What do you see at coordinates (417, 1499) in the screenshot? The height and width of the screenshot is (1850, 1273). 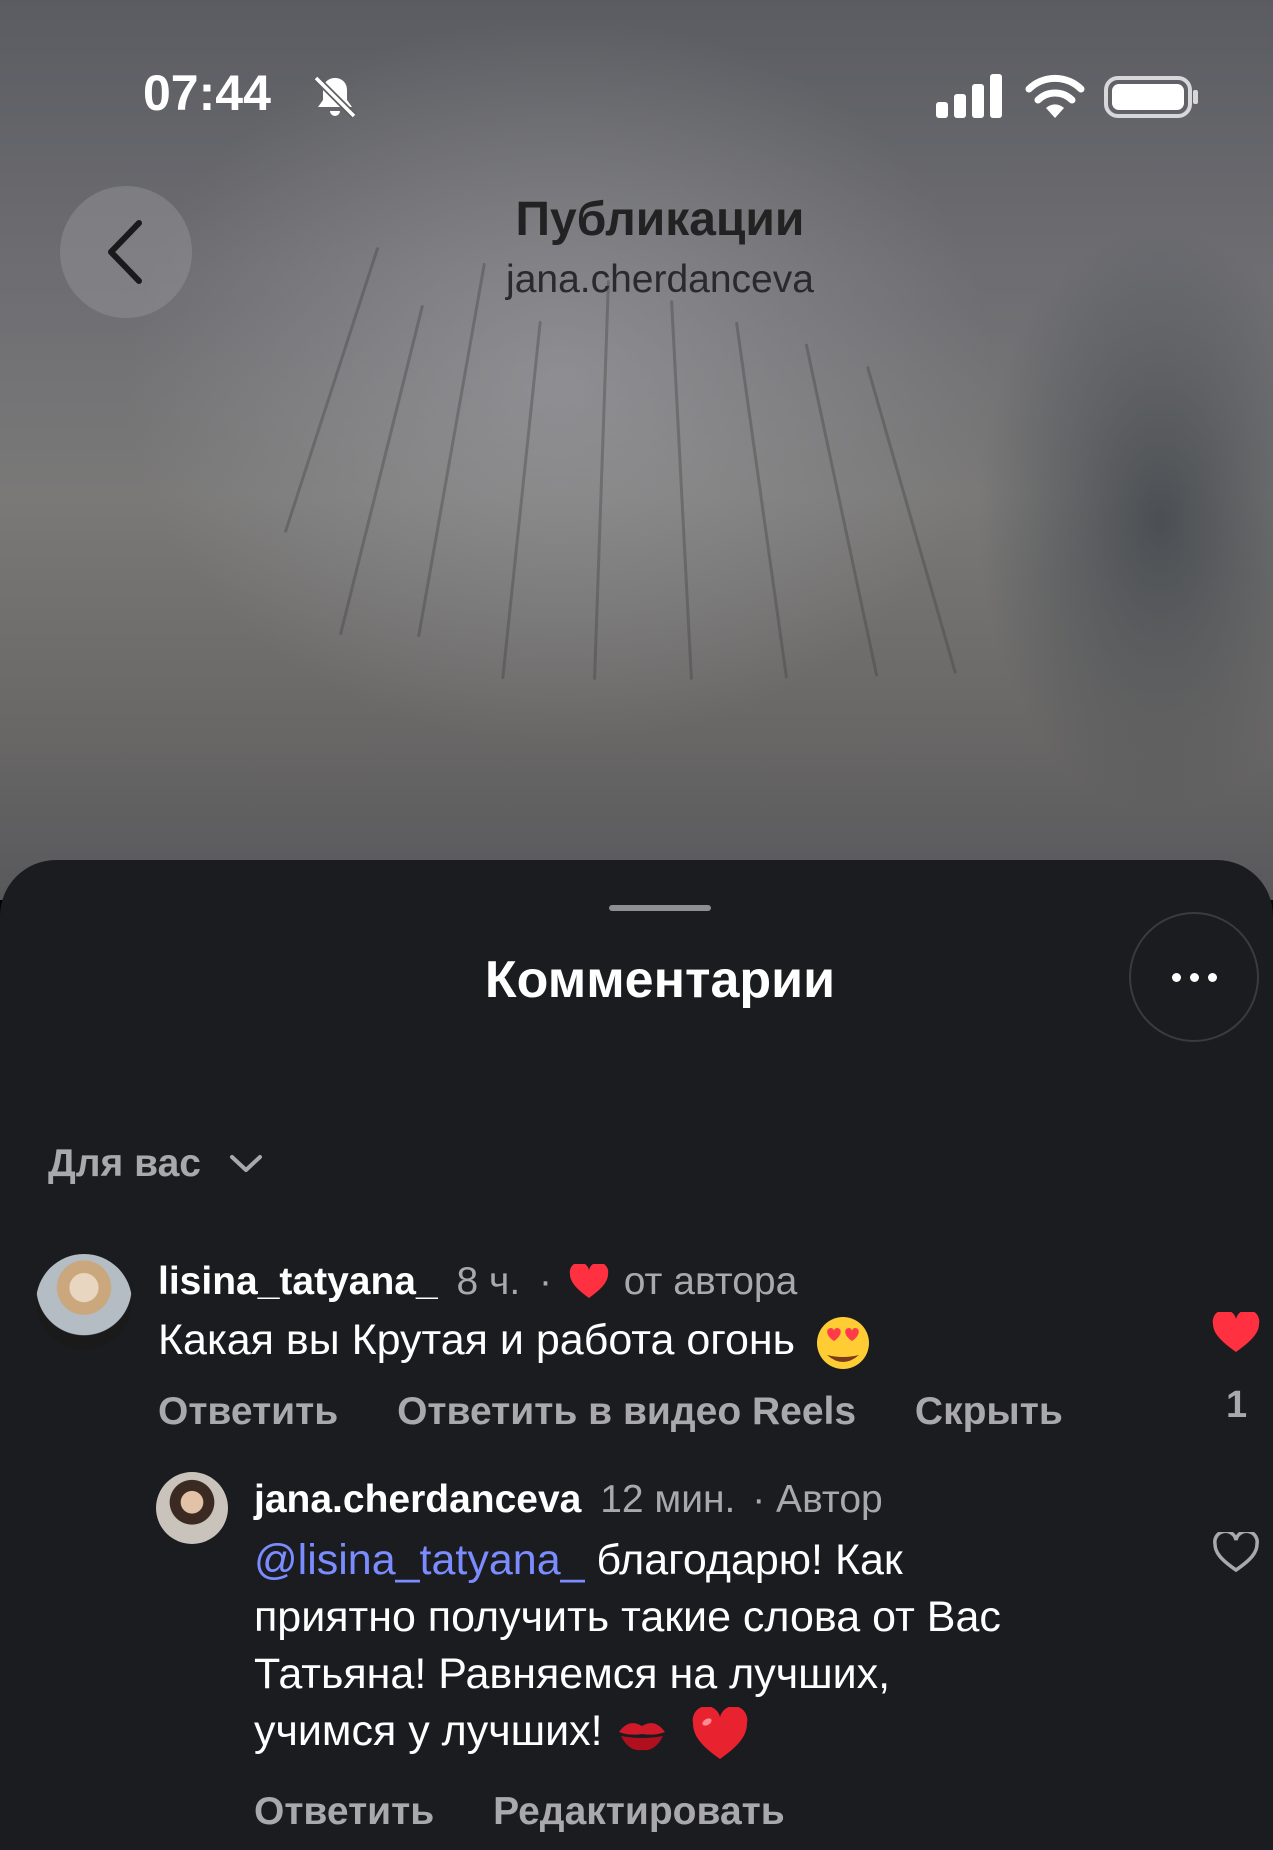 I see `reply-username: jana.cherdanceva` at bounding box center [417, 1499].